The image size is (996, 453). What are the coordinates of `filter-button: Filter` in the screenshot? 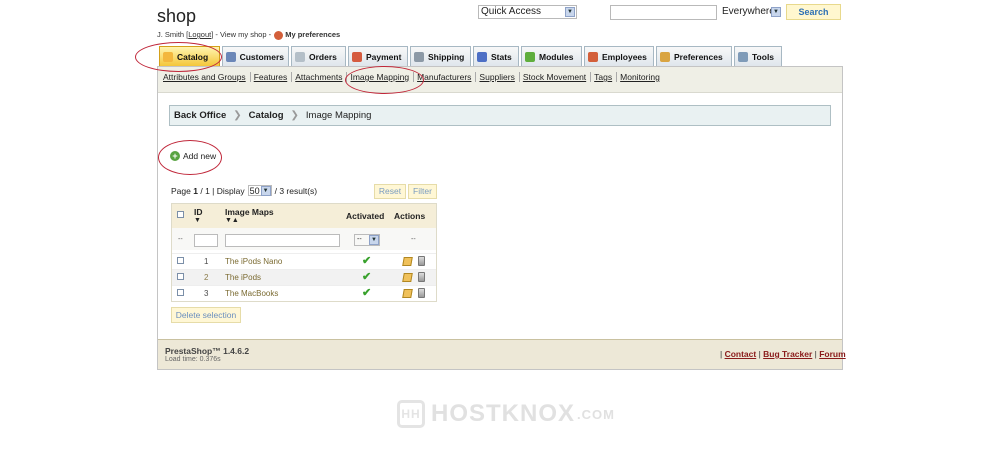 It's located at (422, 191).